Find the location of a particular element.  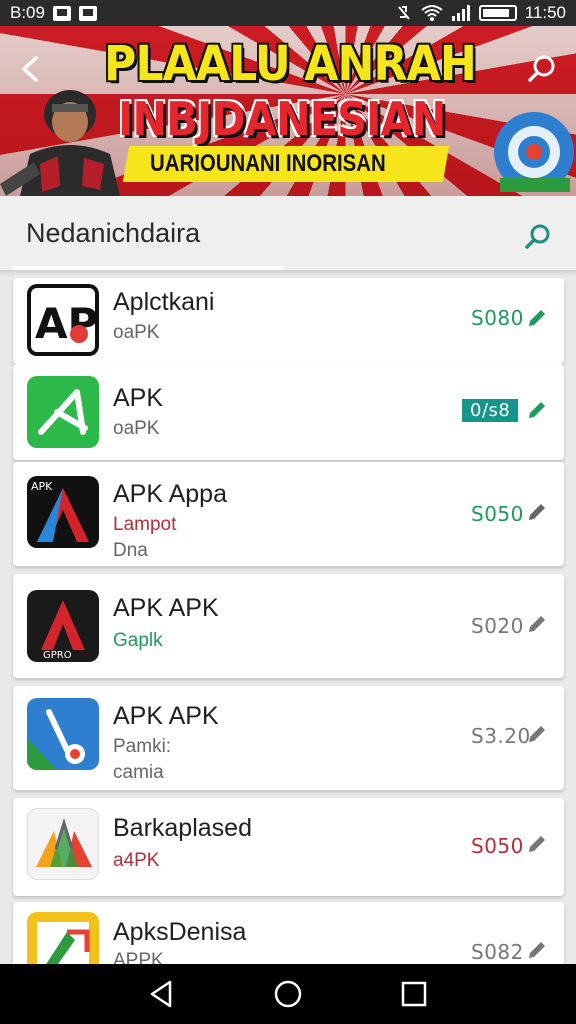

header-shadow is located at coordinates (288, 273).